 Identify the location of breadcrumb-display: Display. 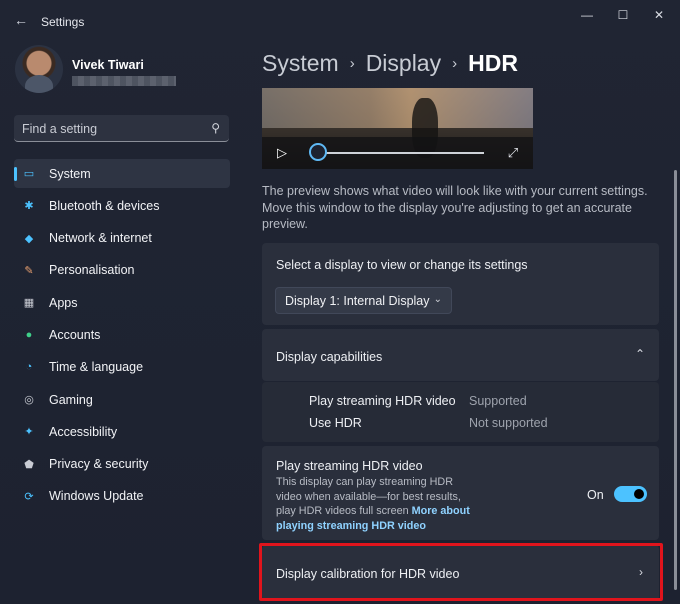
(403, 63).